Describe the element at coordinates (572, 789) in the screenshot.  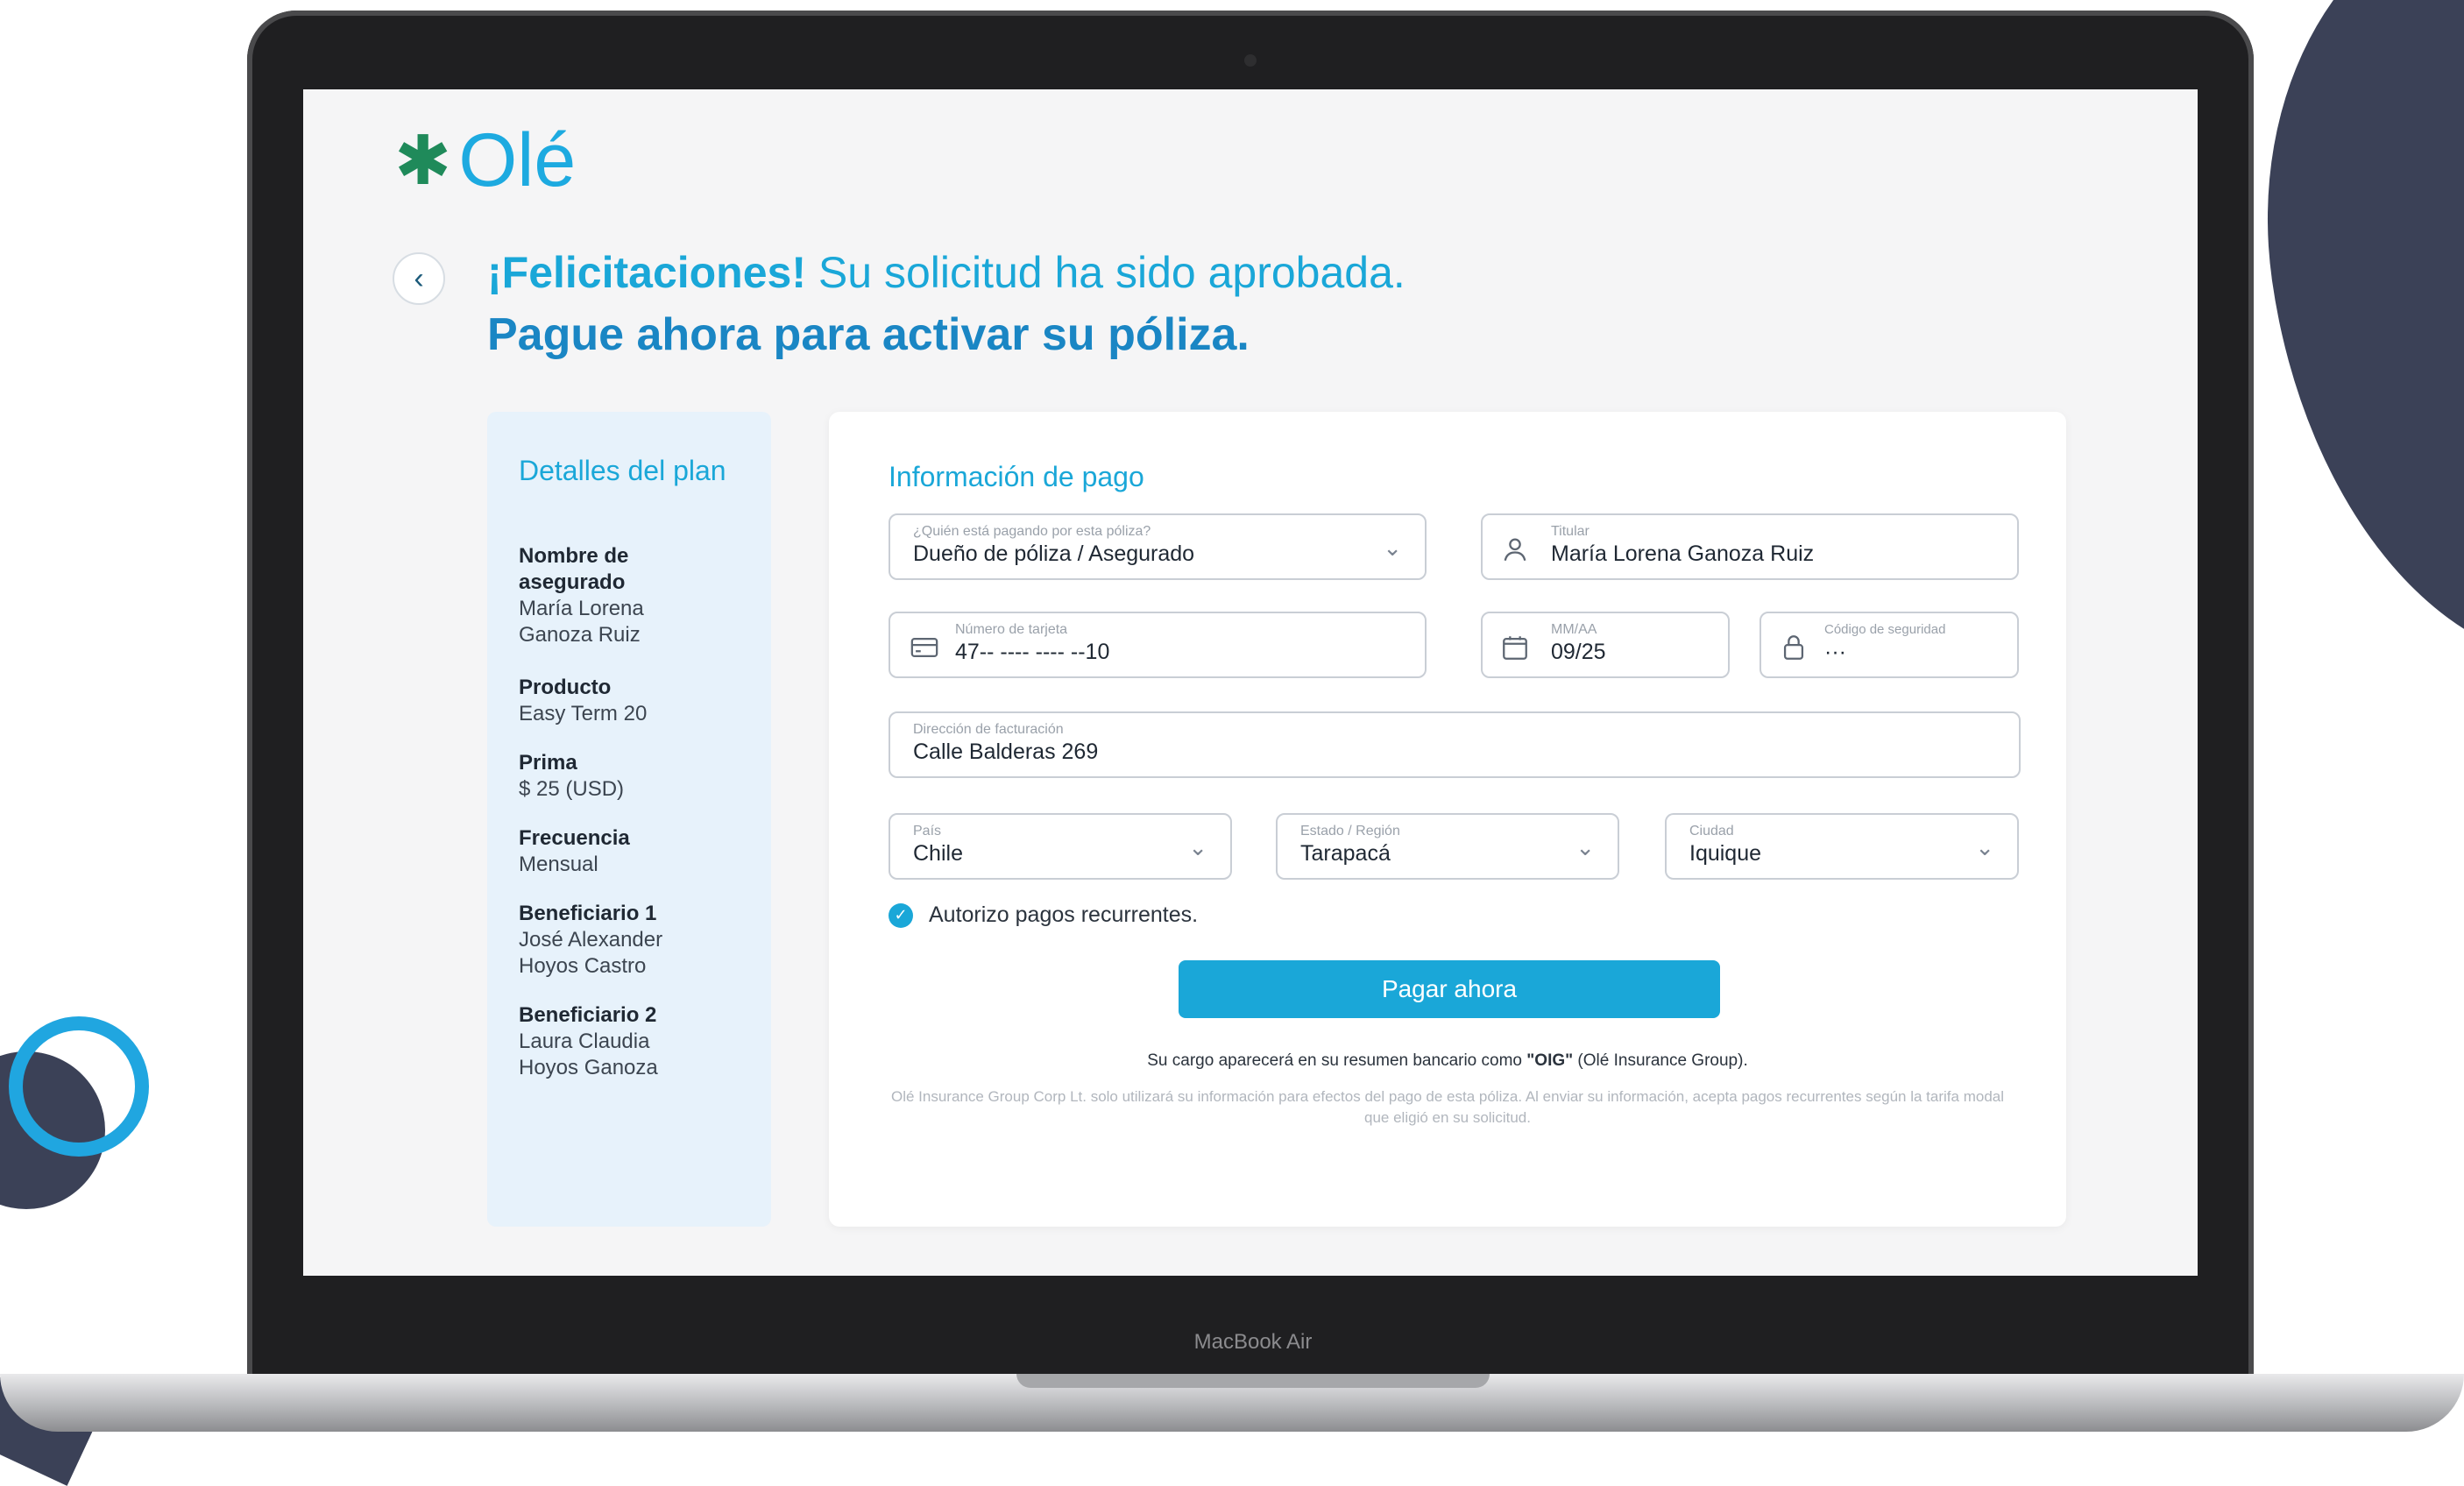
I see `plan-item-value: $ 25 (USD)` at that location.